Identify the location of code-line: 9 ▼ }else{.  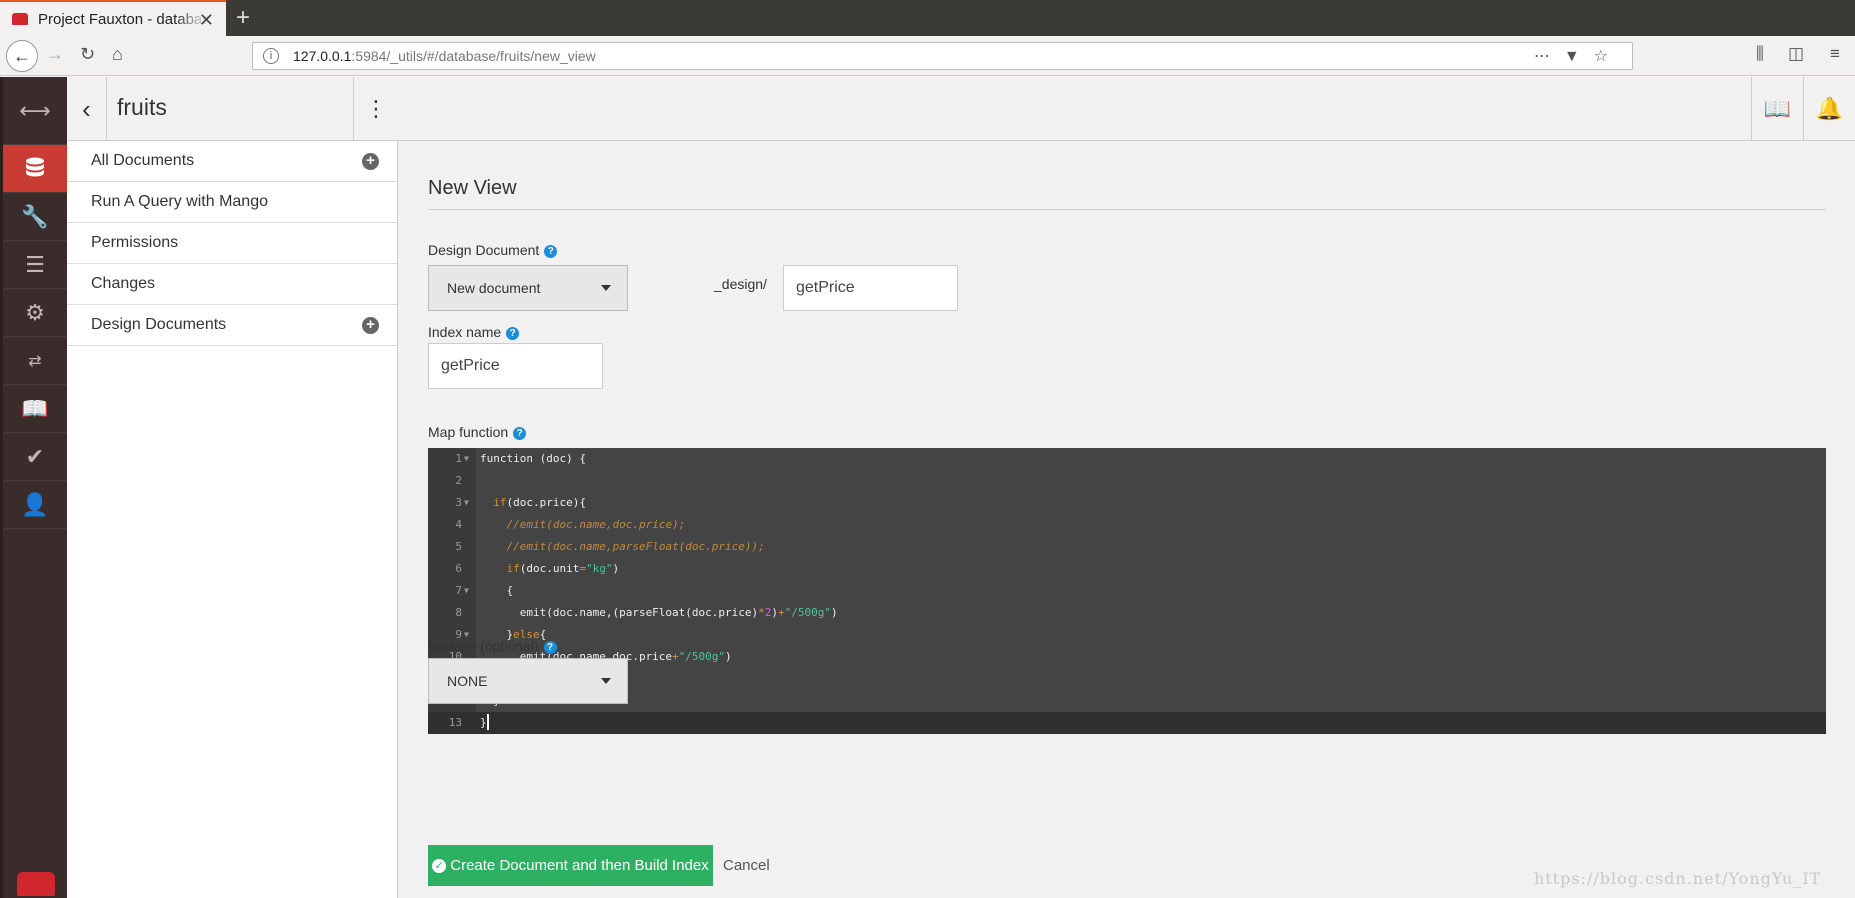
(501, 634).